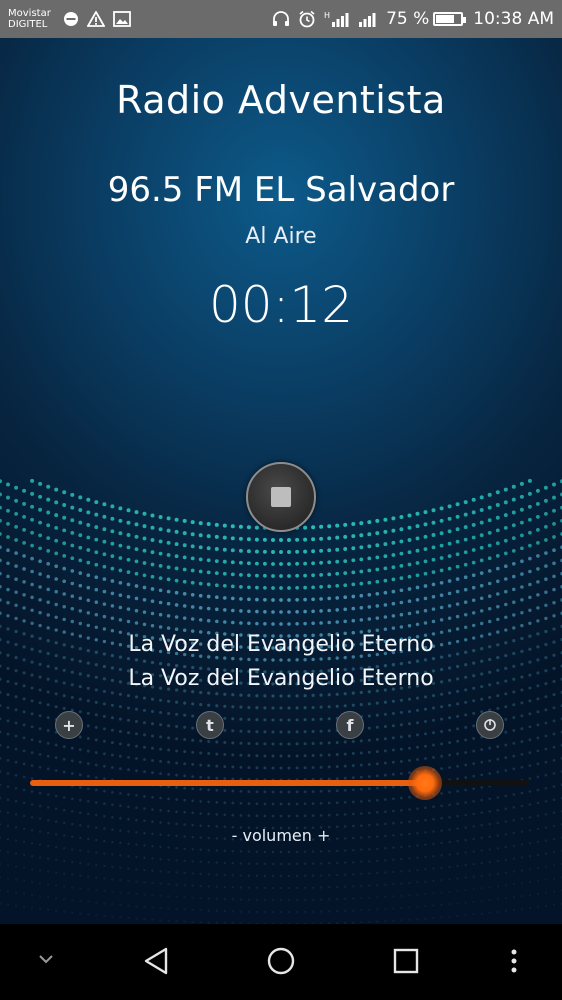 The image size is (562, 1000). What do you see at coordinates (406, 961) in the screenshot?
I see `recents-icon` at bounding box center [406, 961].